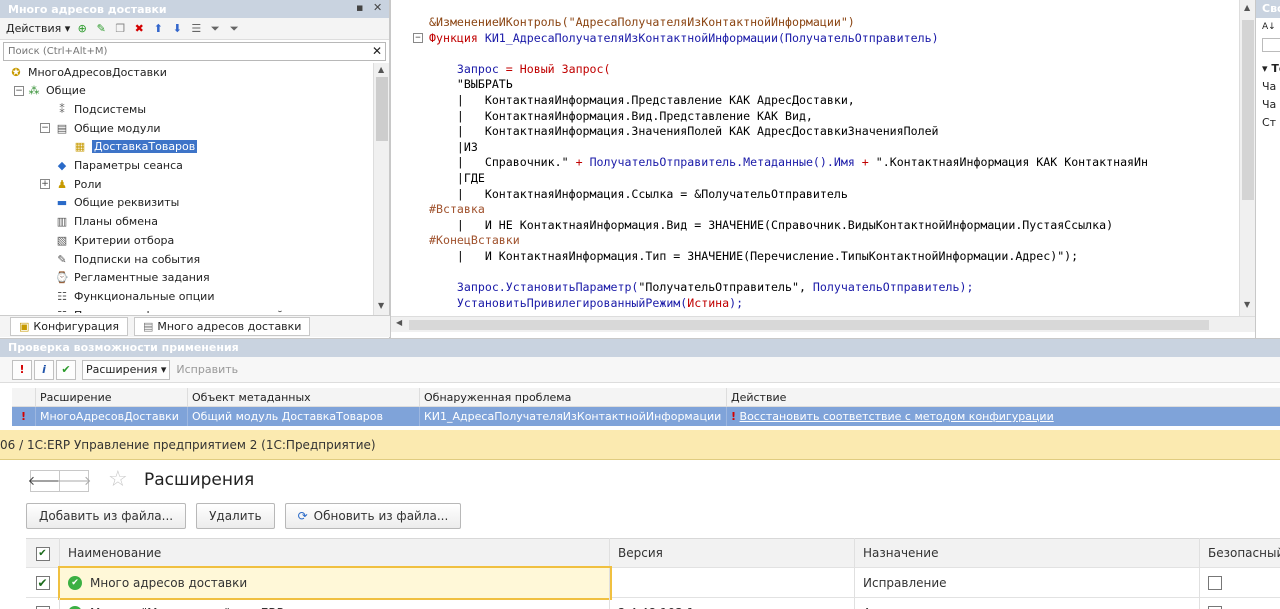 The image size is (1280, 609). I want to click on update-icon: ⟳, so click(302, 516).